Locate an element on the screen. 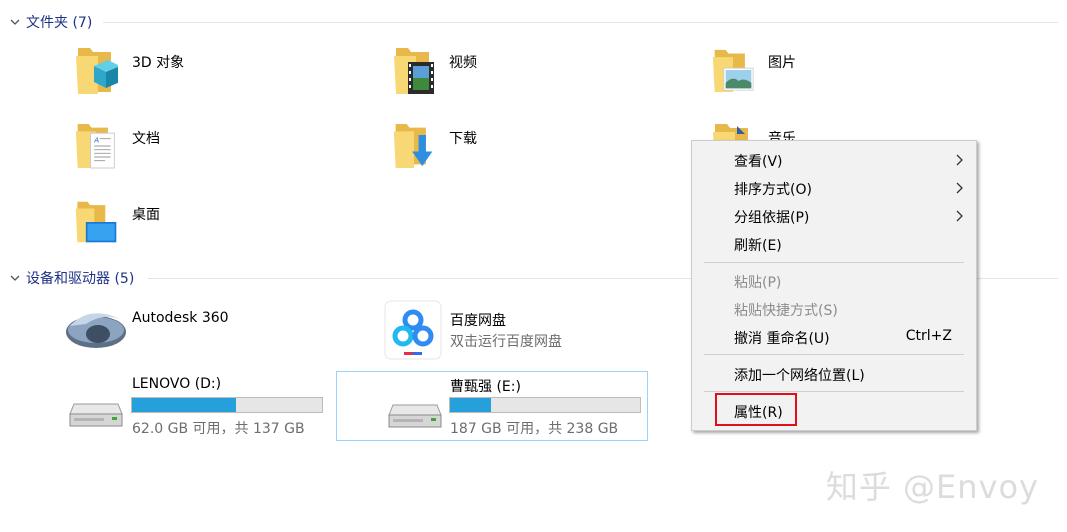 This screenshot has width=1067, height=532. devices-section-header: 设备和驱动器 (5) is located at coordinates (71, 278).